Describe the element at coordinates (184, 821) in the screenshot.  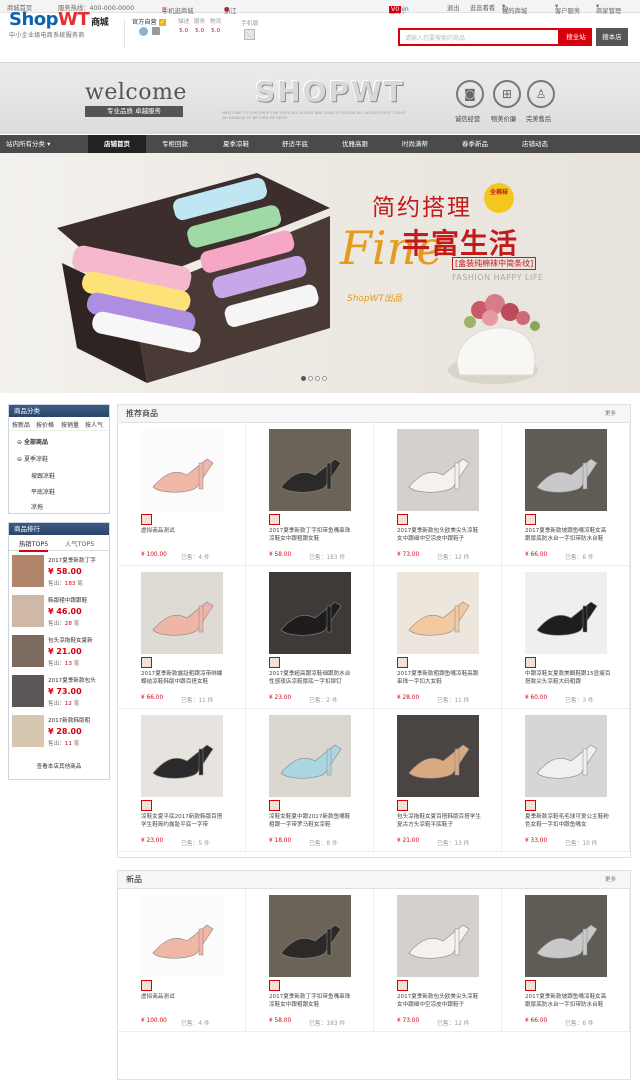
I see `product-name: 凉鞋女夏平底2017新款韩版百搭学生鞋简约露趾平底一字带` at that location.